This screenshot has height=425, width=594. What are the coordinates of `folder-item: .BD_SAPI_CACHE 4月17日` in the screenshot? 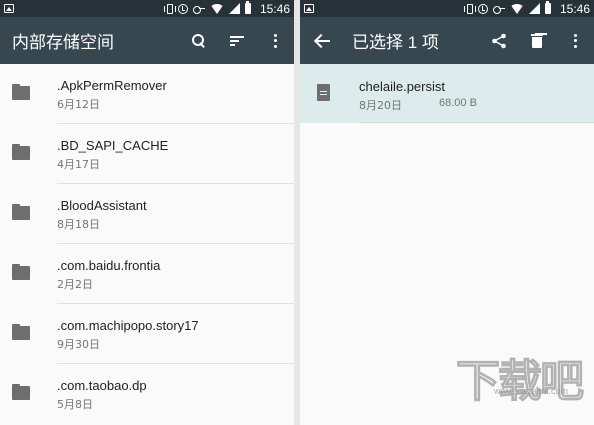 It's located at (147, 154).